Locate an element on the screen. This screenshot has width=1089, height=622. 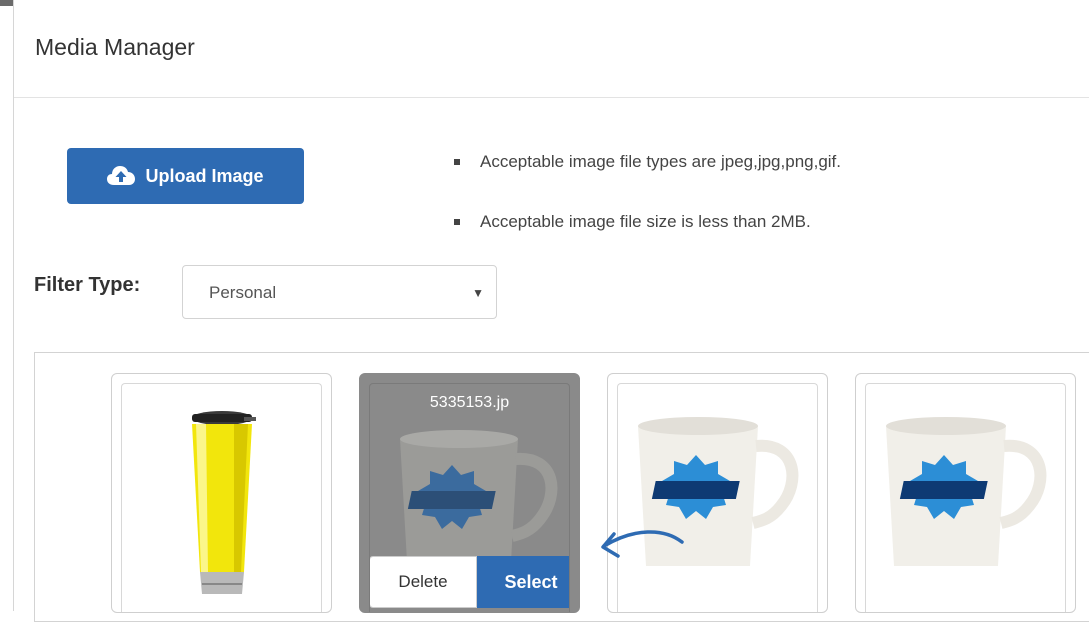
delete-button: Delete is located at coordinates (423, 582).